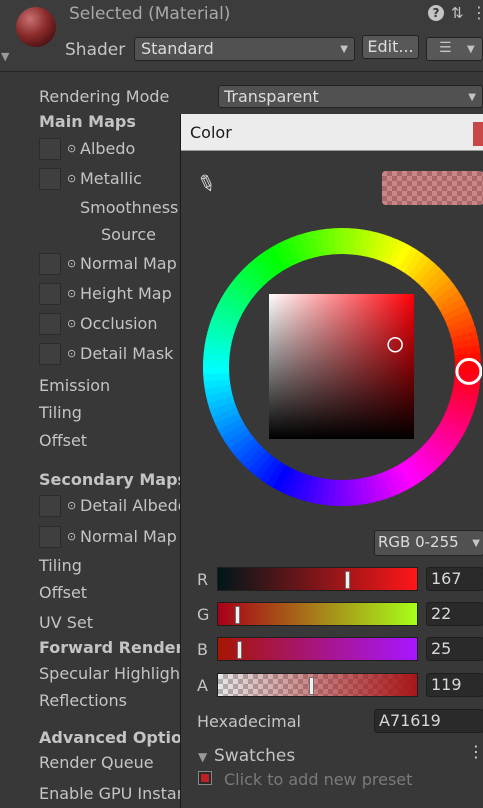  Describe the element at coordinates (454, 649) in the screenshot. I see `blue-value-field: 25` at that location.